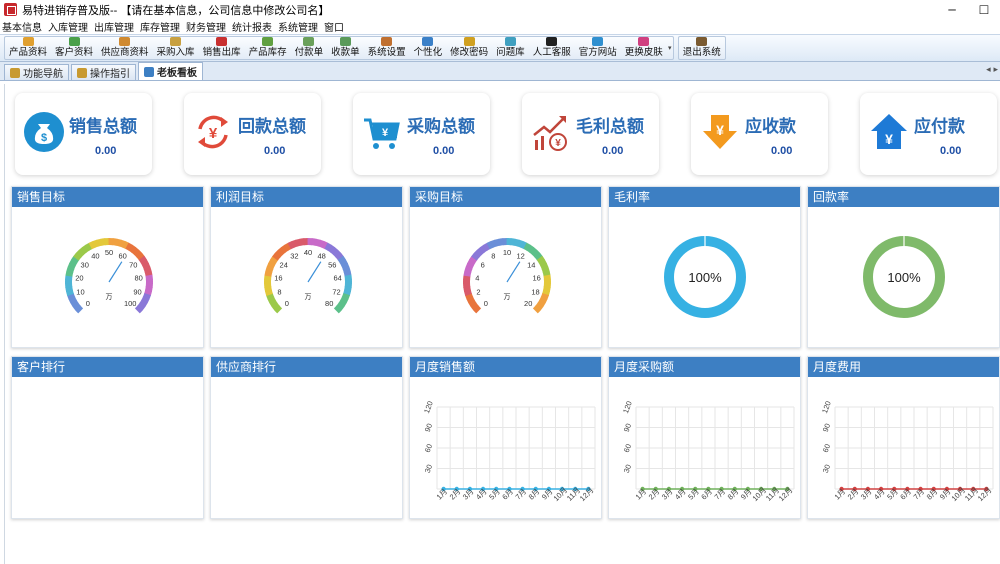 The height and width of the screenshot is (564, 1000). What do you see at coordinates (137, 291) in the screenshot?
I see `gauge-tick-label: 90` at bounding box center [137, 291].